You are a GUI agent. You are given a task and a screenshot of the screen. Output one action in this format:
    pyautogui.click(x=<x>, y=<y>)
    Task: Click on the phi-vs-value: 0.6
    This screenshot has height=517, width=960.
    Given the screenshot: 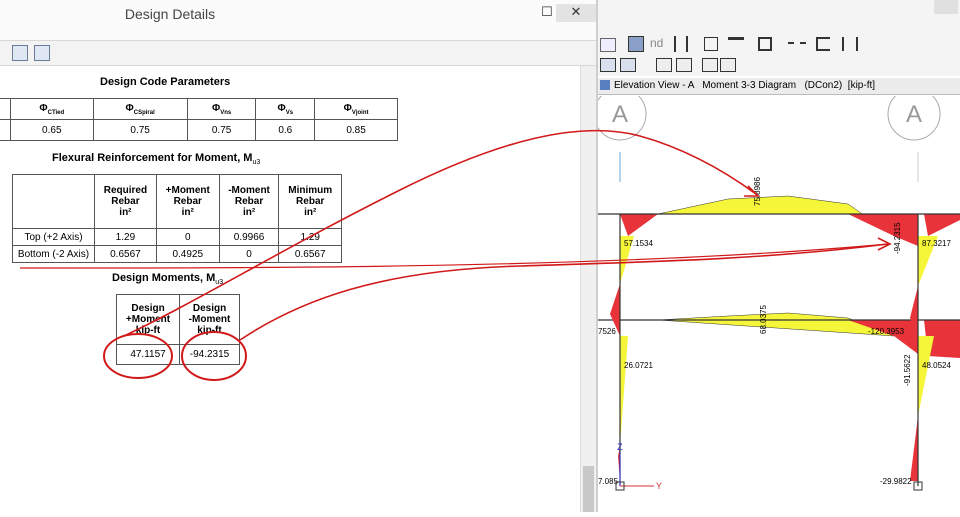 What is the action you would take?
    pyautogui.click(x=285, y=130)
    